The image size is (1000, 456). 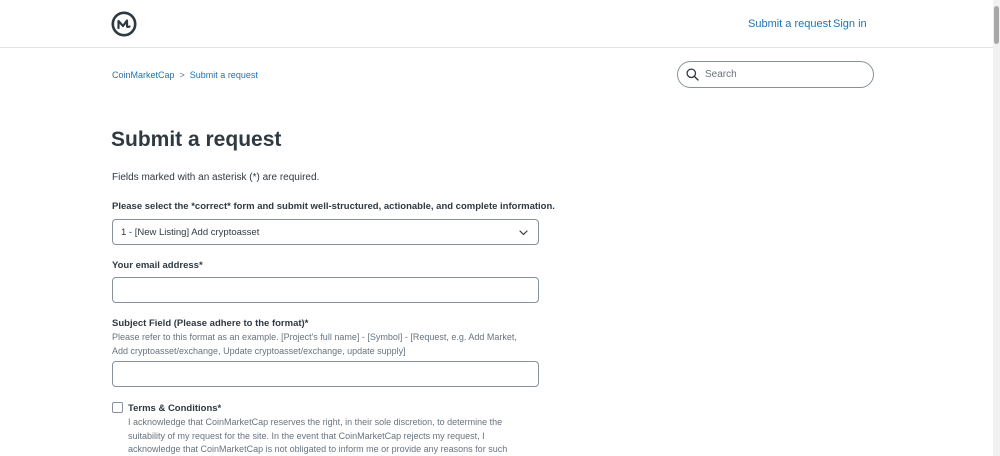 I want to click on subject-field, so click(x=325, y=374).